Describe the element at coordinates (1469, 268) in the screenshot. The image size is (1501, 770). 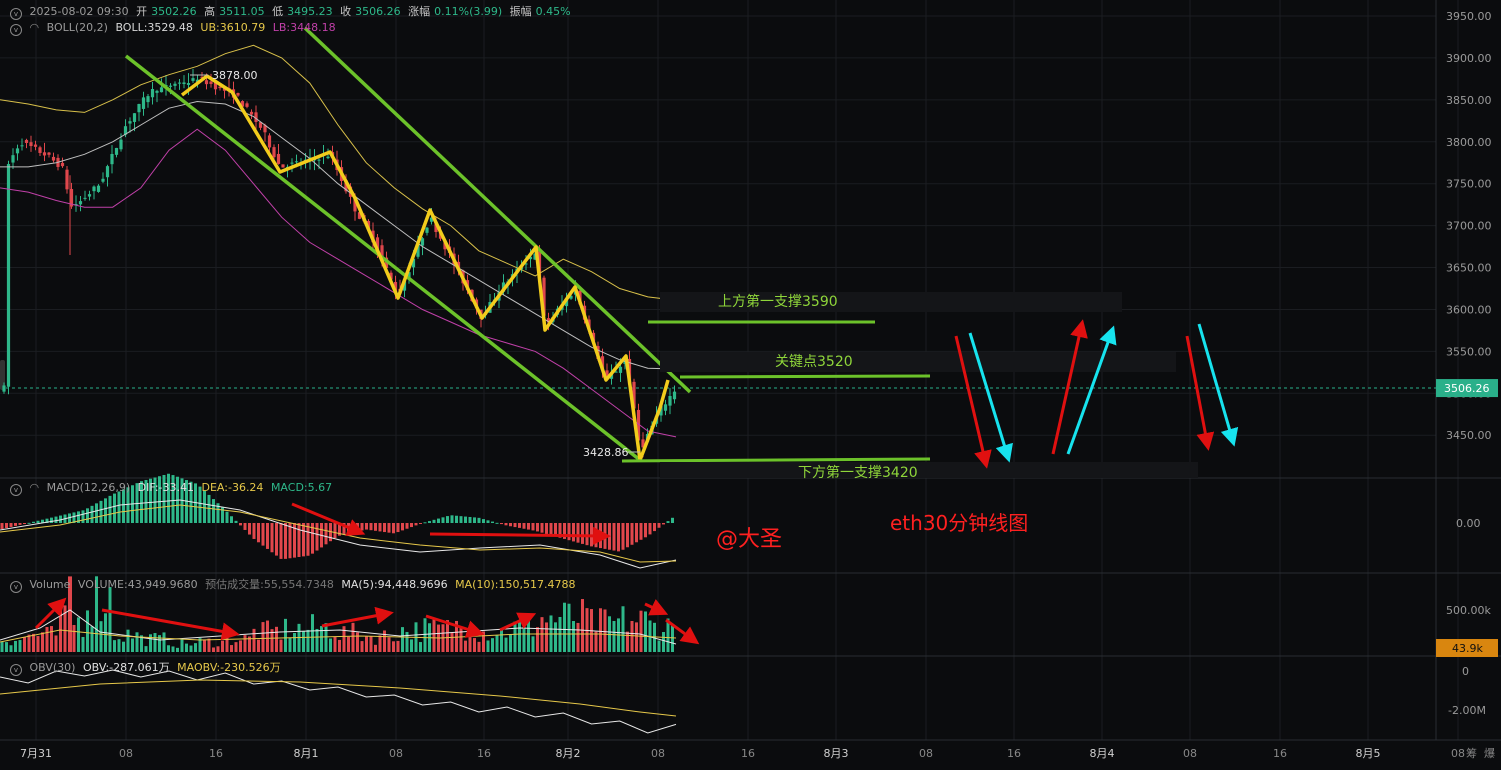
I see `price-tick-label: 3650.00` at that location.